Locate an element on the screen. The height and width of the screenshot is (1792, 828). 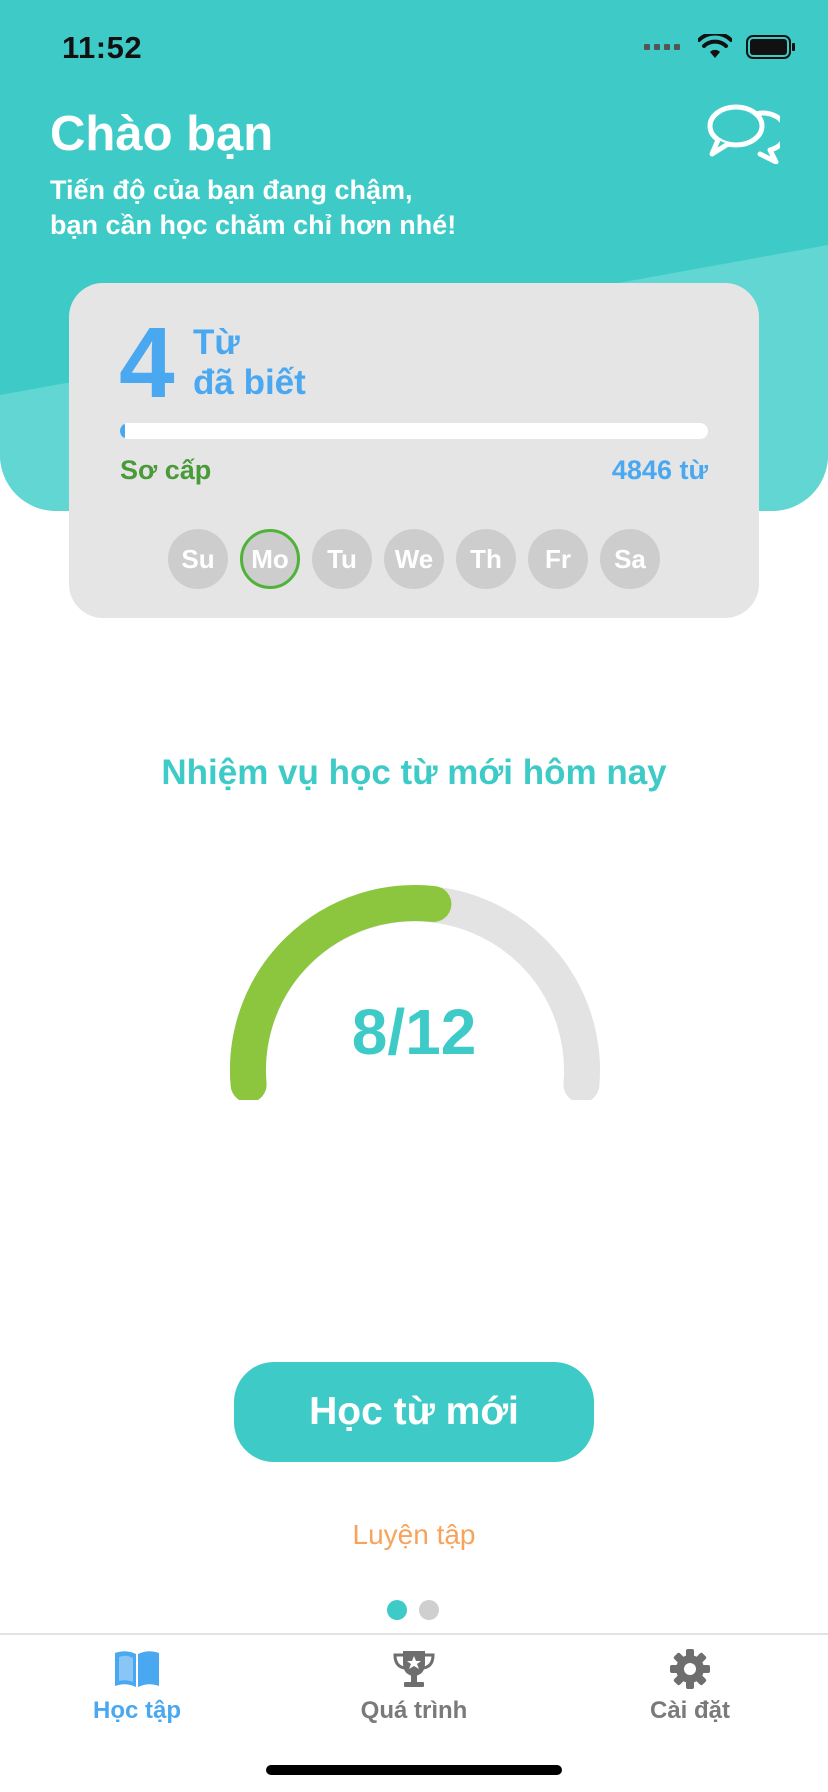
level-progress-bar is located at coordinates (414, 431).